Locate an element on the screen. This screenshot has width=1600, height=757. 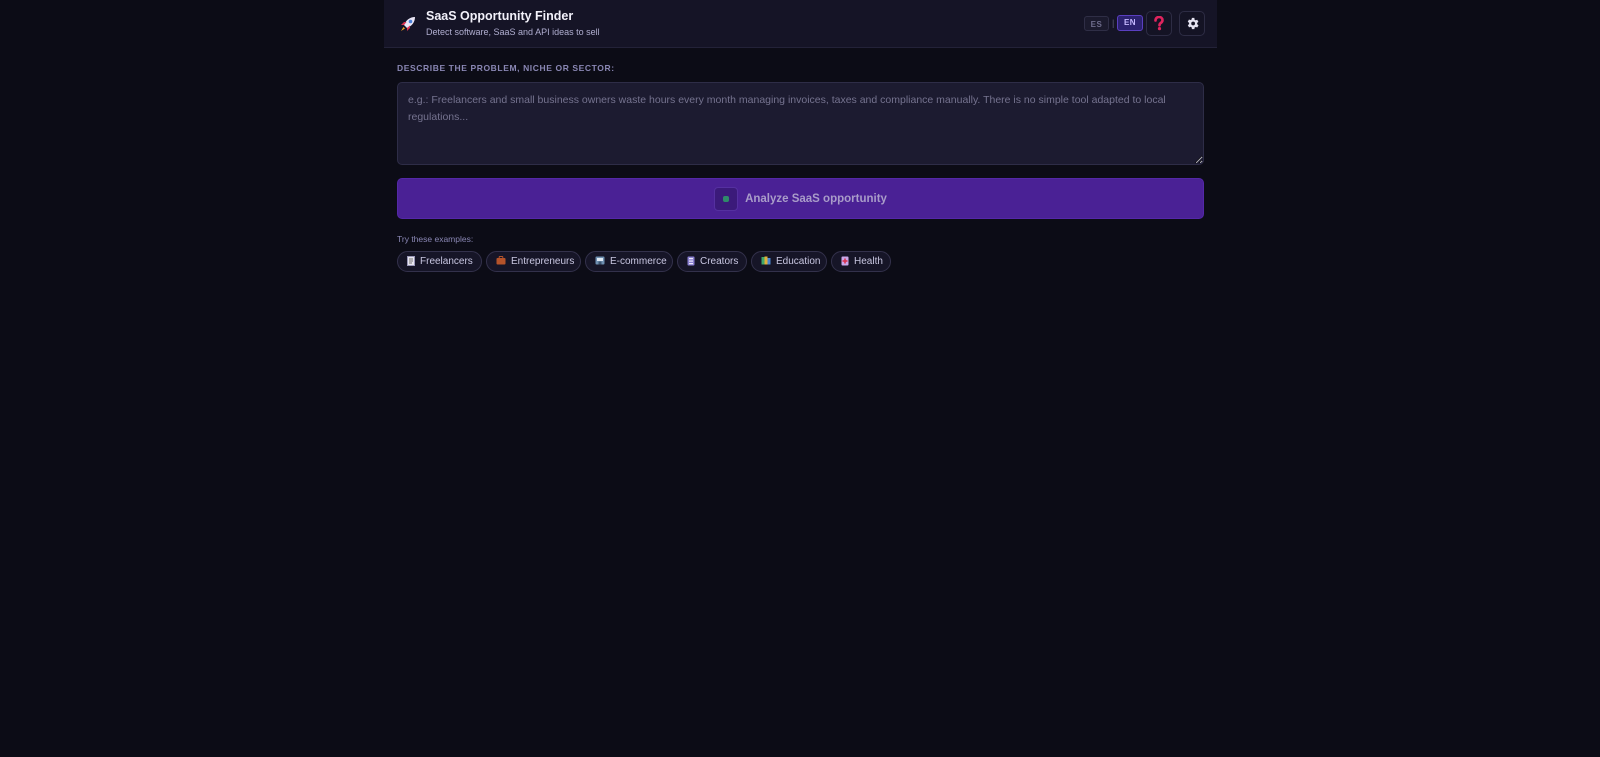
problem-textarea is located at coordinates (800, 123).